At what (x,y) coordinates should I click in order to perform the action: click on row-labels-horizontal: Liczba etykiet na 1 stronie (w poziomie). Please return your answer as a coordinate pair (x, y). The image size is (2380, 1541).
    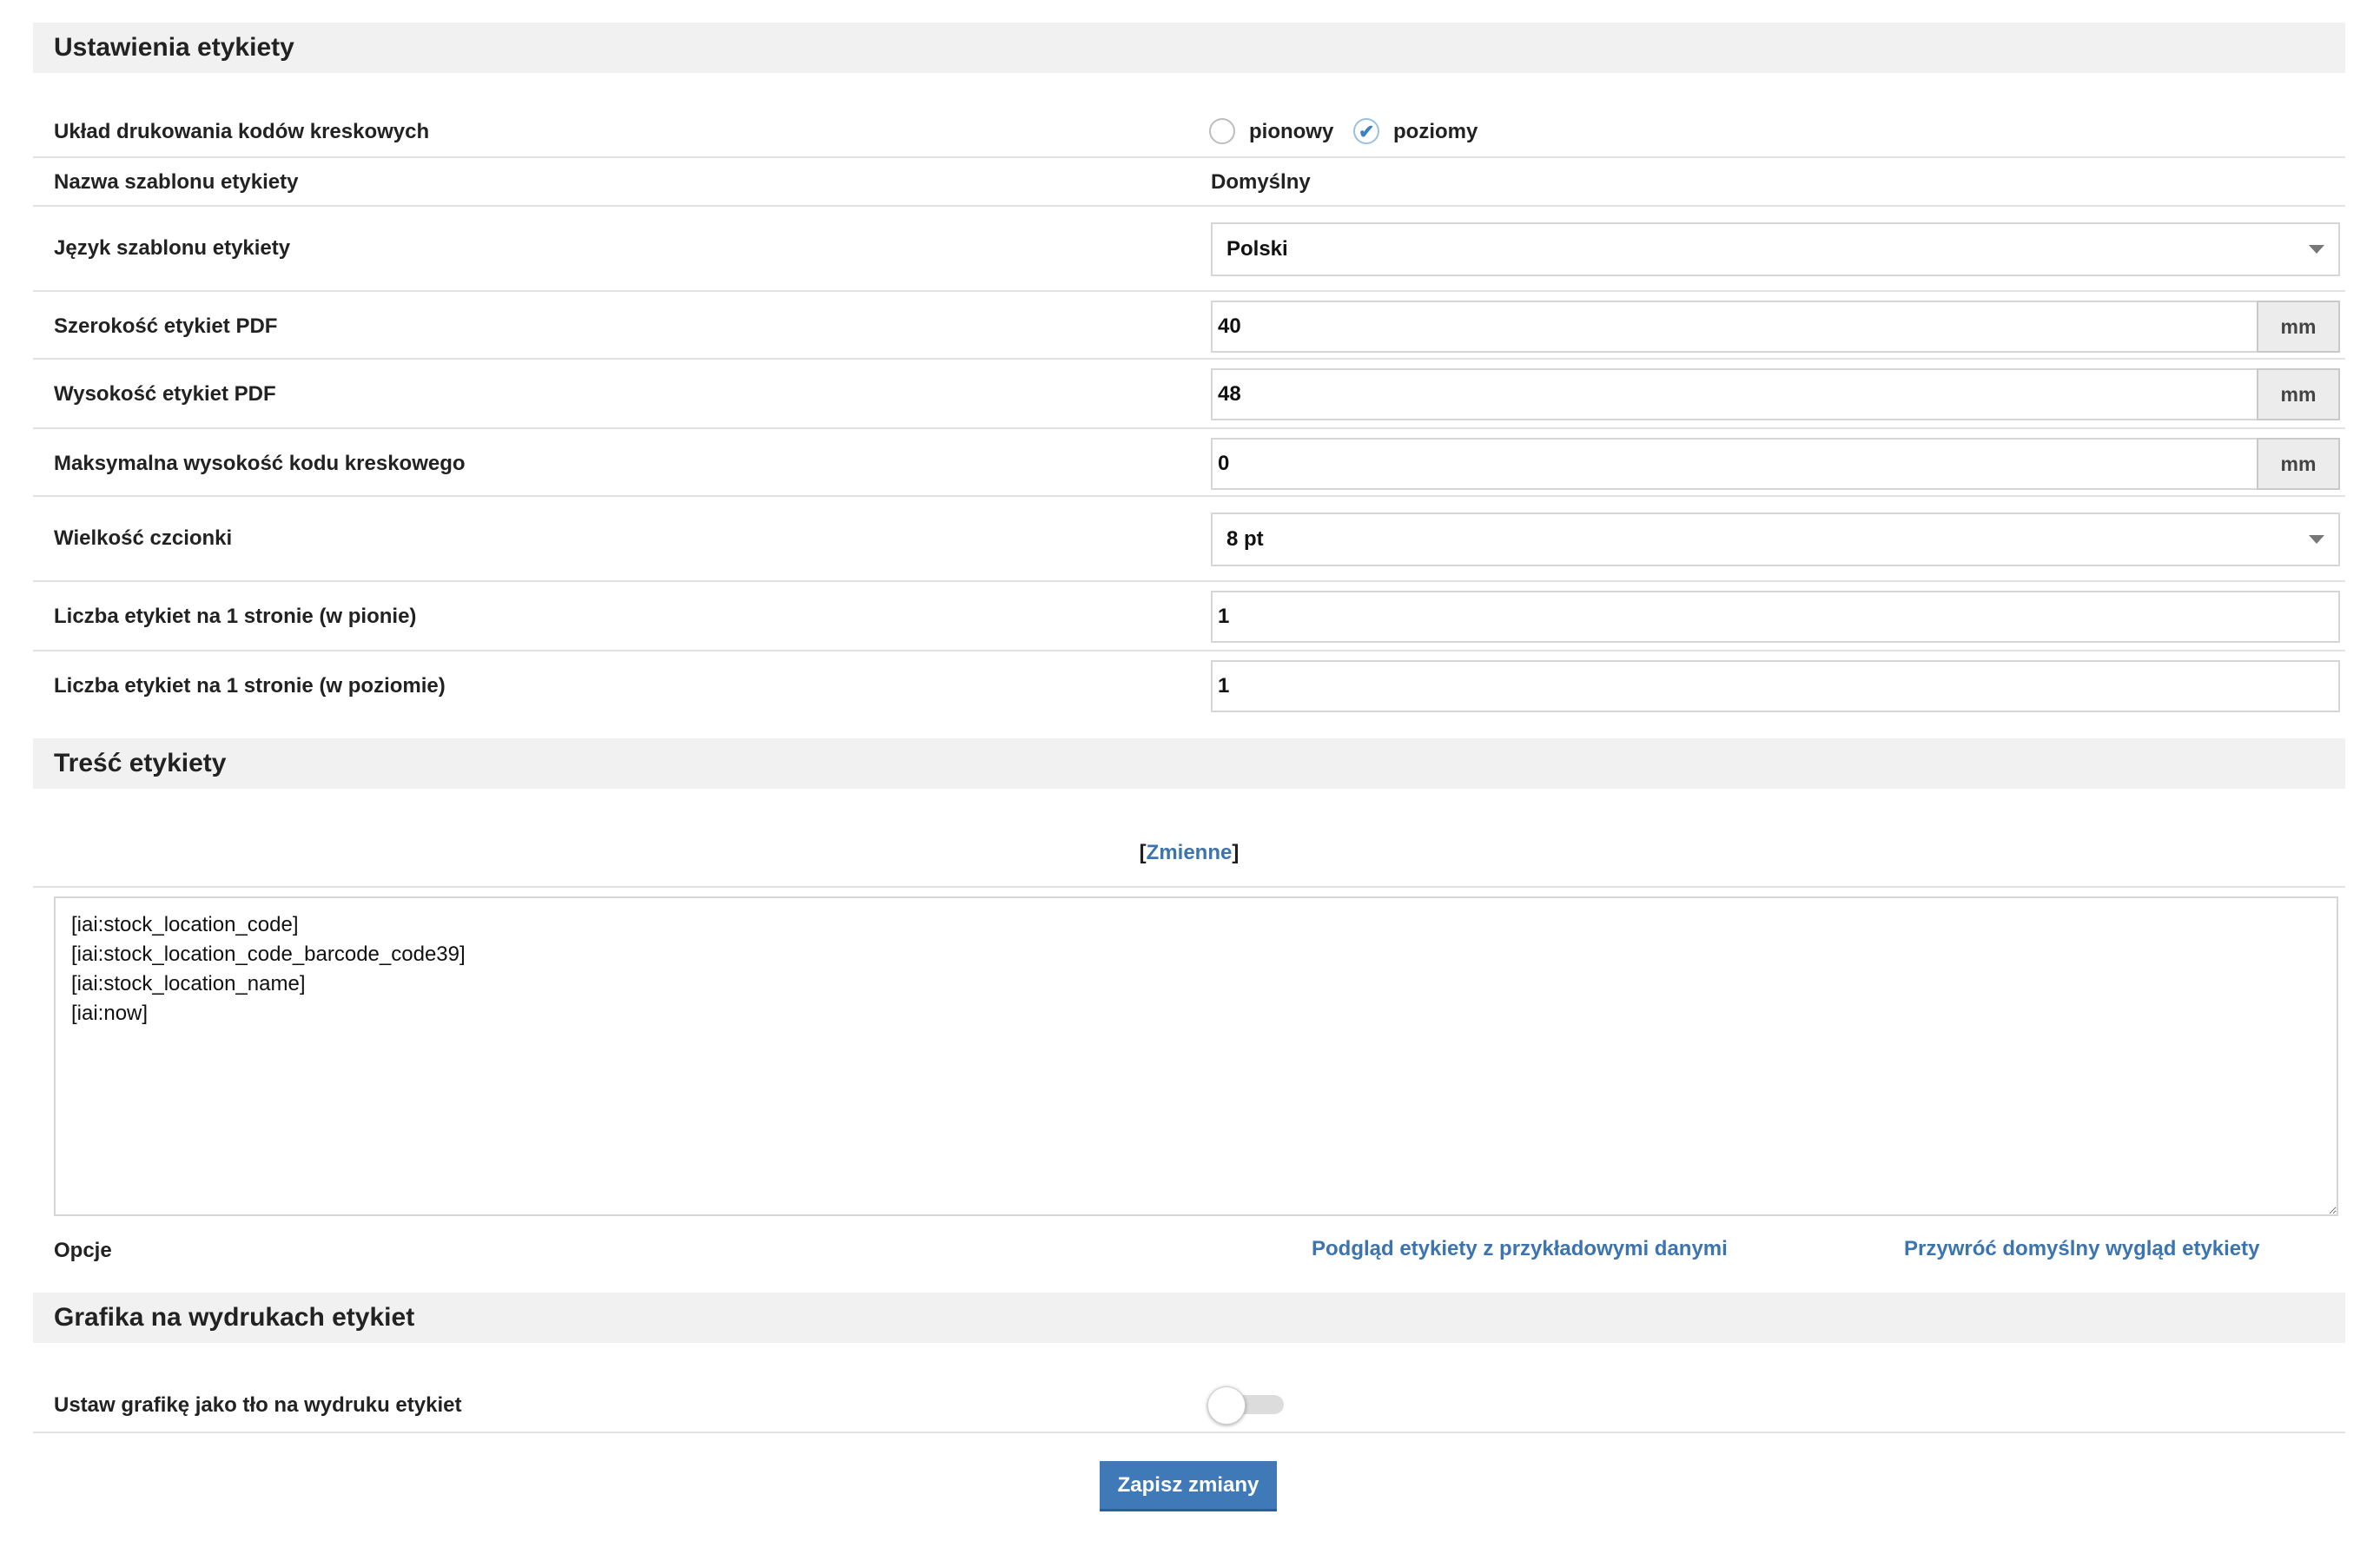
    Looking at the image, I should click on (1189, 685).